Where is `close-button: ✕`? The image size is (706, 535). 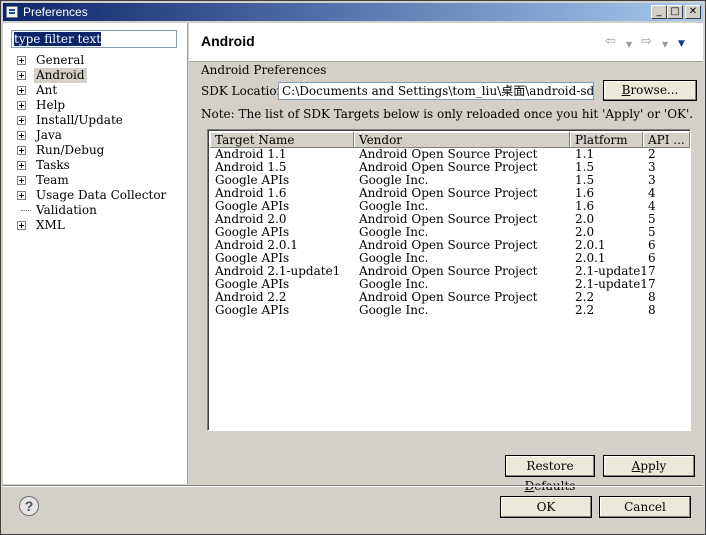 close-button: ✕ is located at coordinates (693, 12).